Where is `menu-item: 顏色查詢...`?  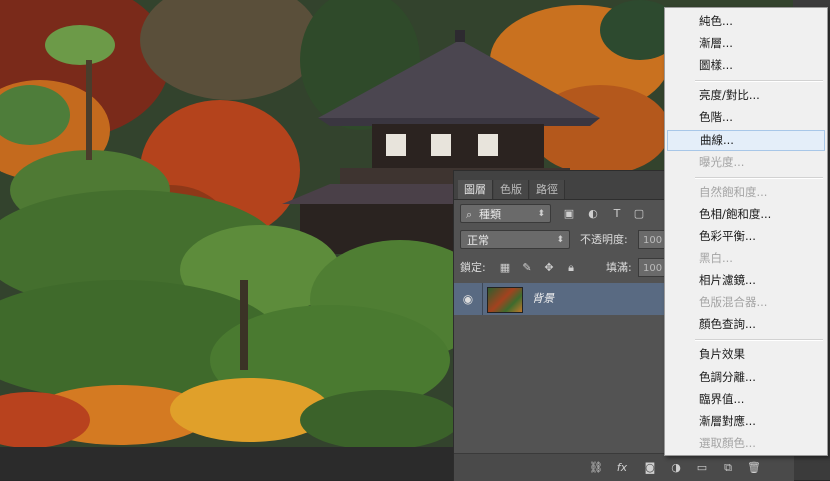 menu-item: 顏色查詢... is located at coordinates (746, 324).